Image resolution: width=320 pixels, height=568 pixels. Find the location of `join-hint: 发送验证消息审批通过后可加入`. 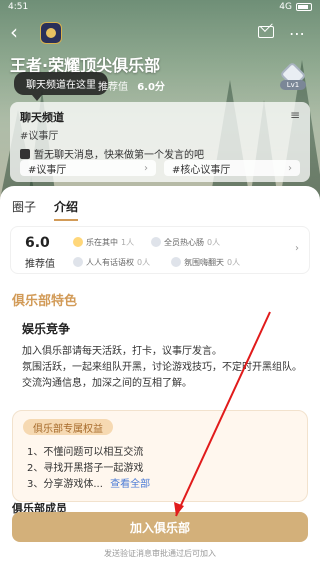

join-hint: 发送验证消息审批通过后可加入 is located at coordinates (160, 553).